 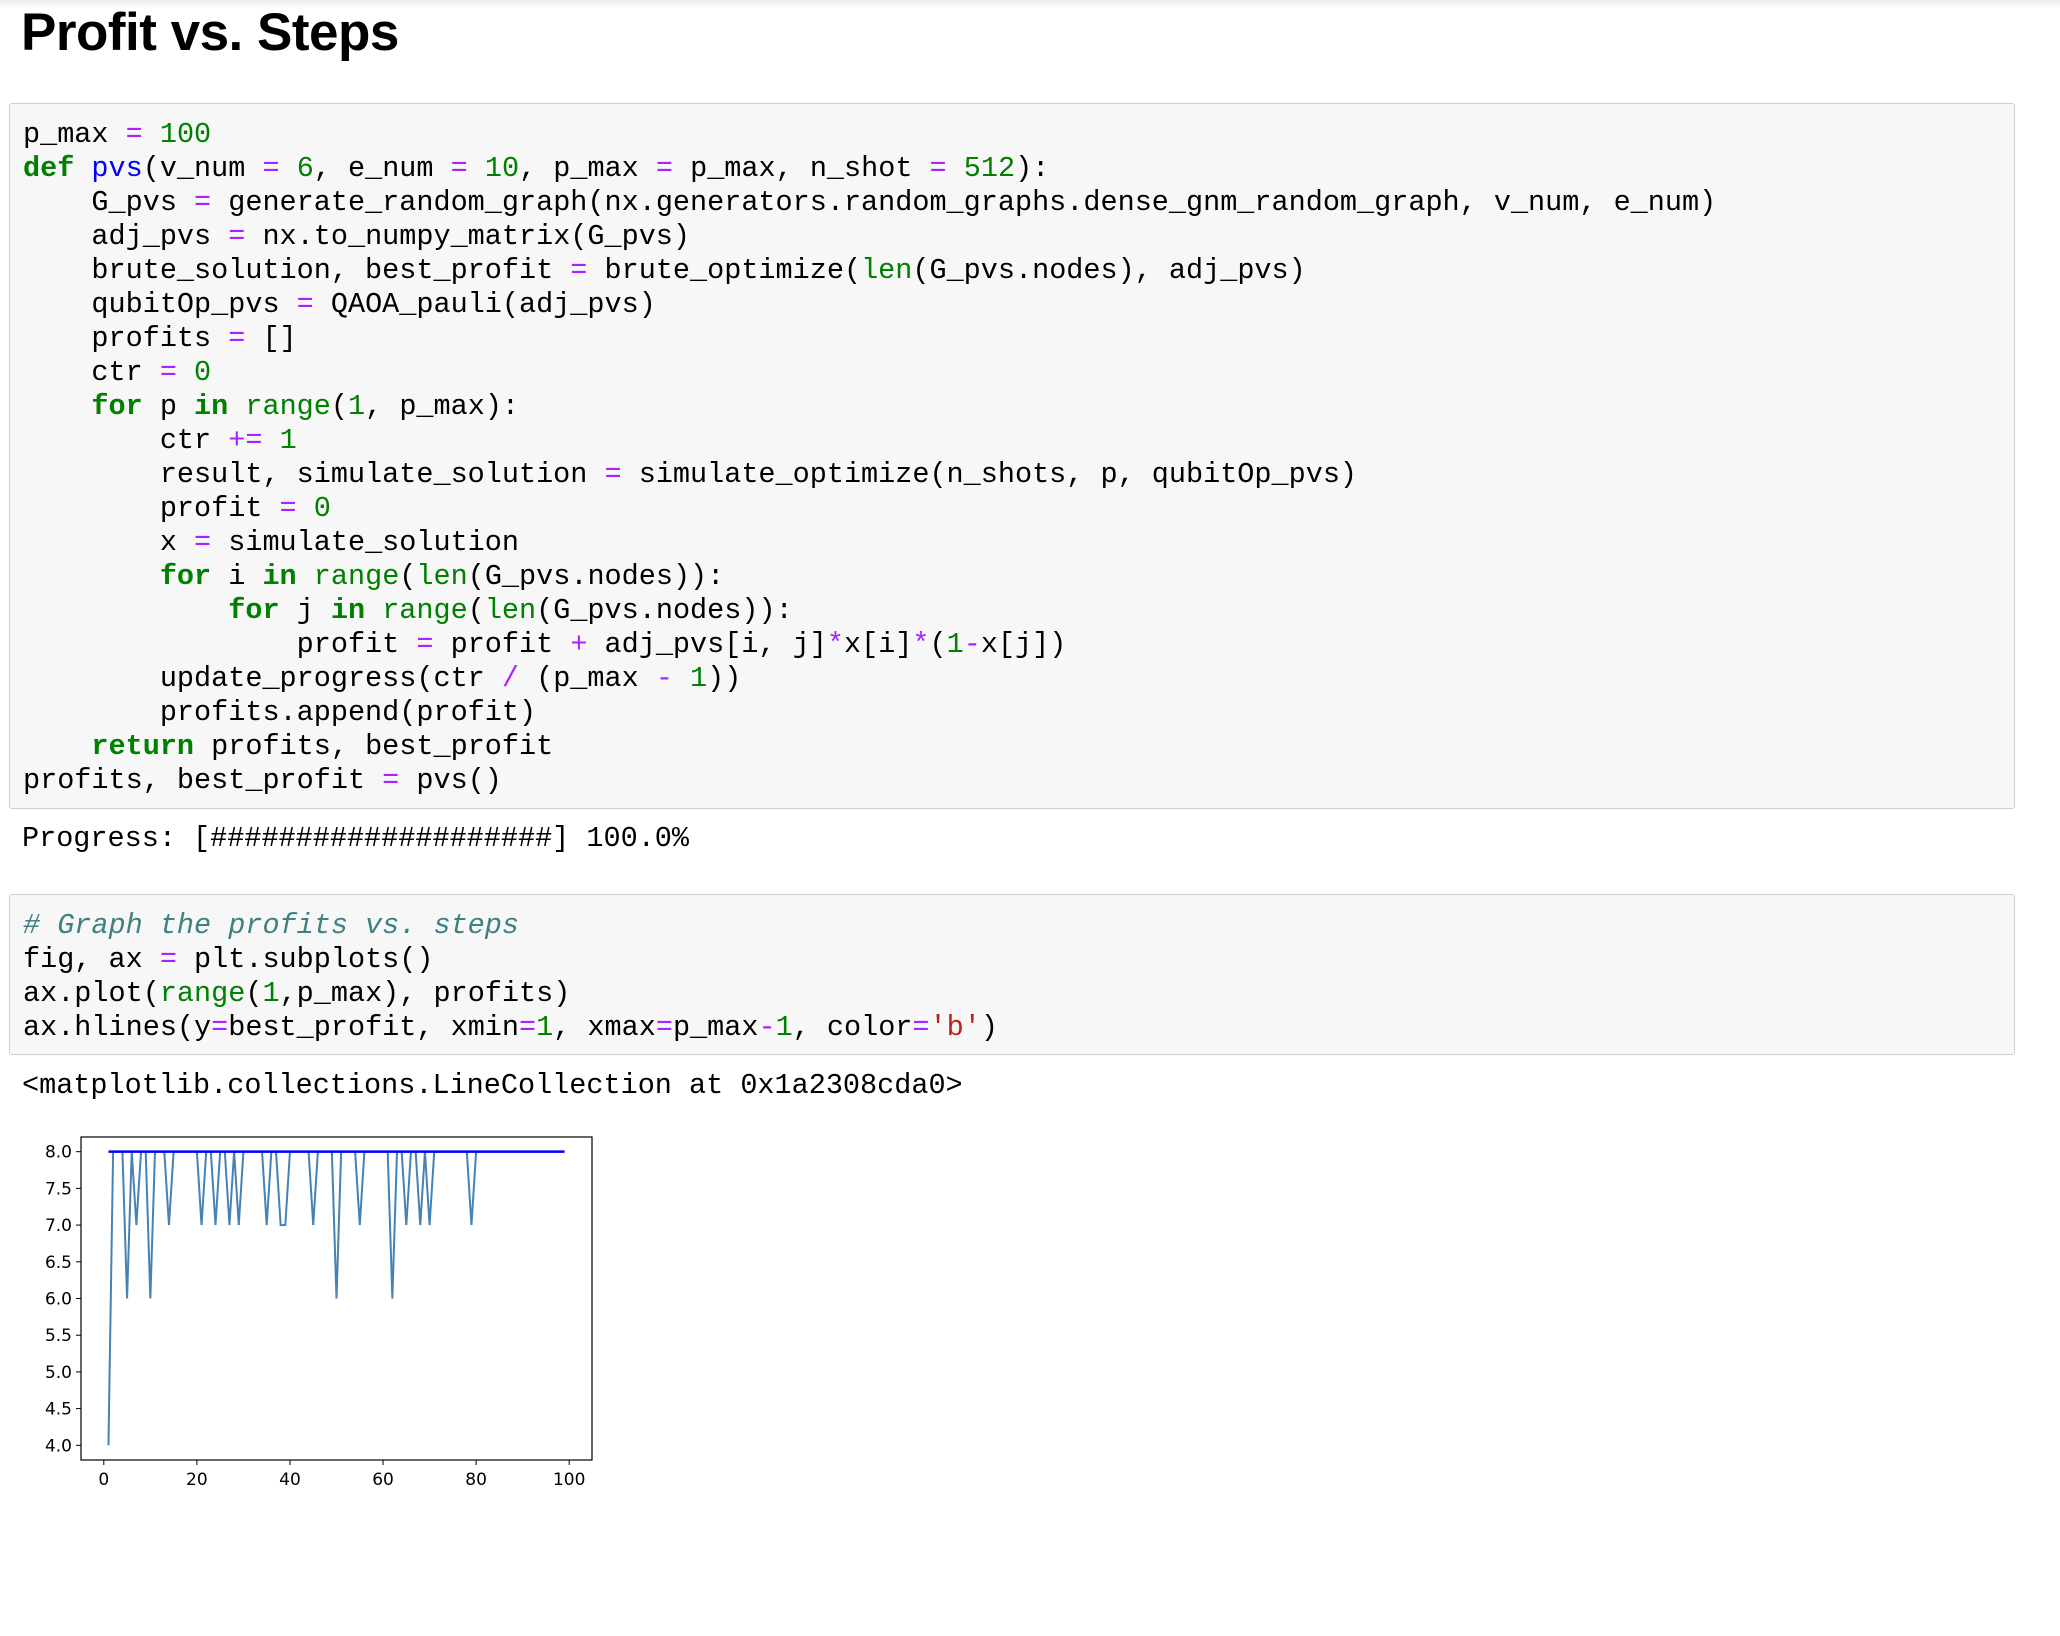 I want to click on code-token: ax.hlines(y, so click(x=117, y=1027).